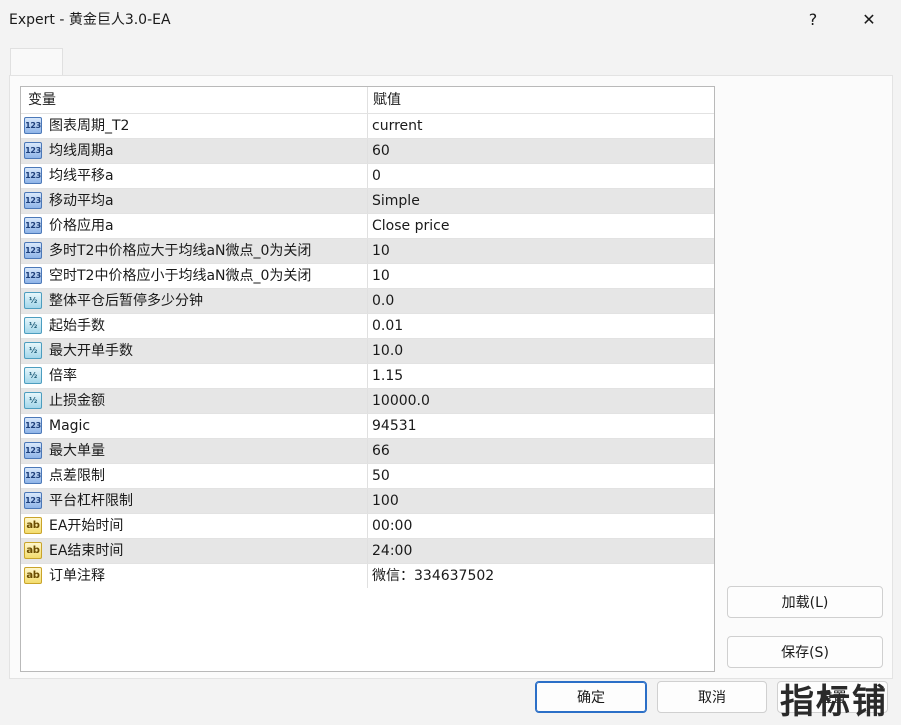  I want to click on variable-name: EA开始时间, so click(86, 526).